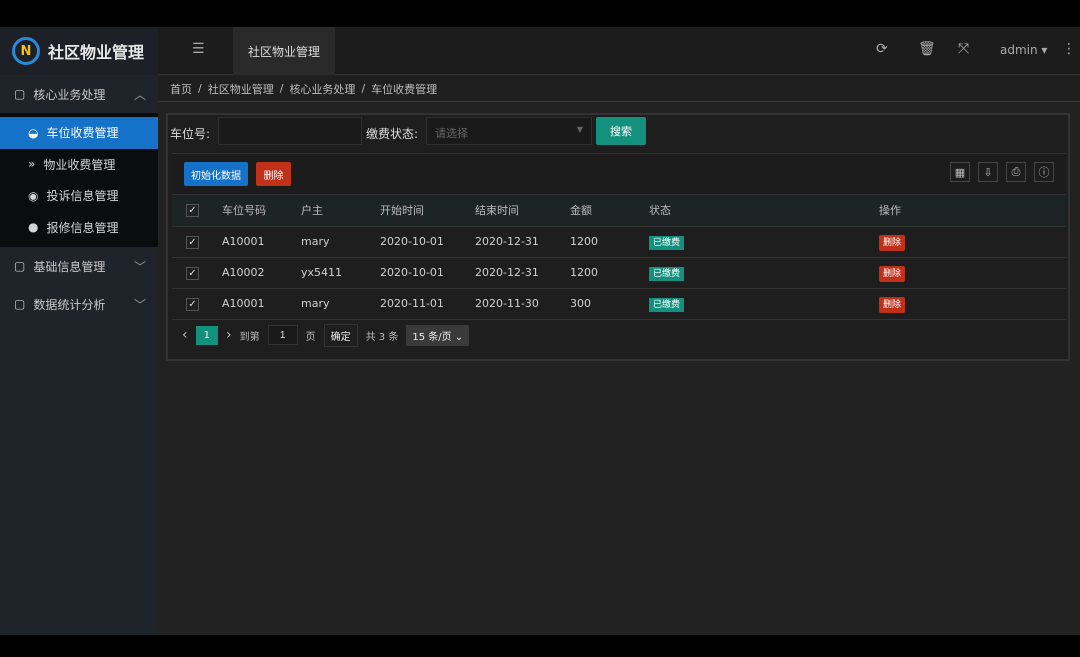 This screenshot has width=1080, height=657. Describe the element at coordinates (609, 304) in the screenshot. I see `cell-amount: 300` at that location.